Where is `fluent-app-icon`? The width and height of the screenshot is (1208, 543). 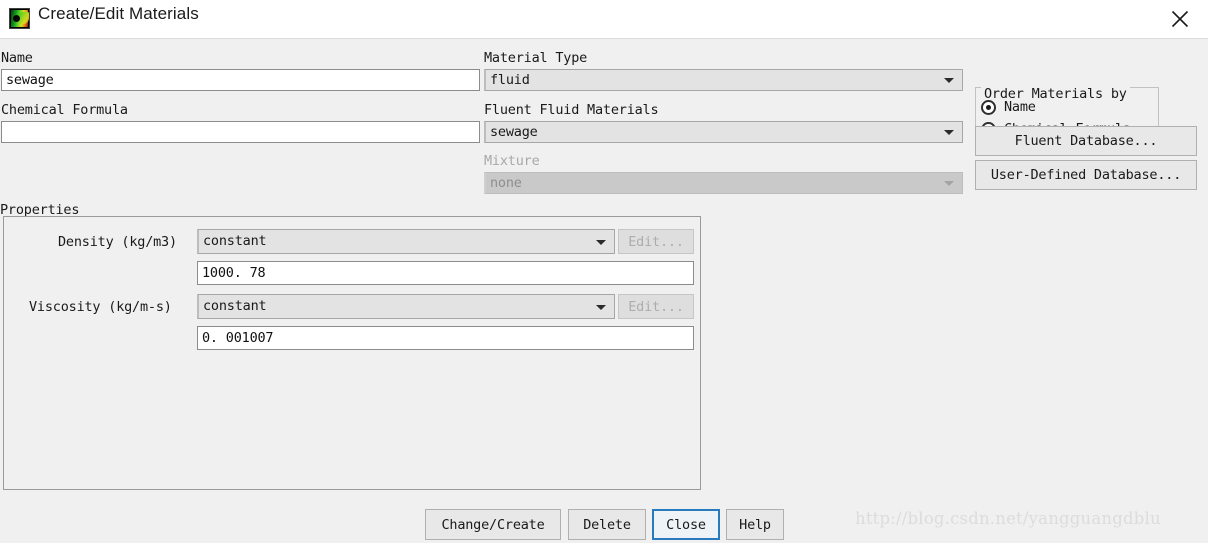
fluent-app-icon is located at coordinates (19, 18).